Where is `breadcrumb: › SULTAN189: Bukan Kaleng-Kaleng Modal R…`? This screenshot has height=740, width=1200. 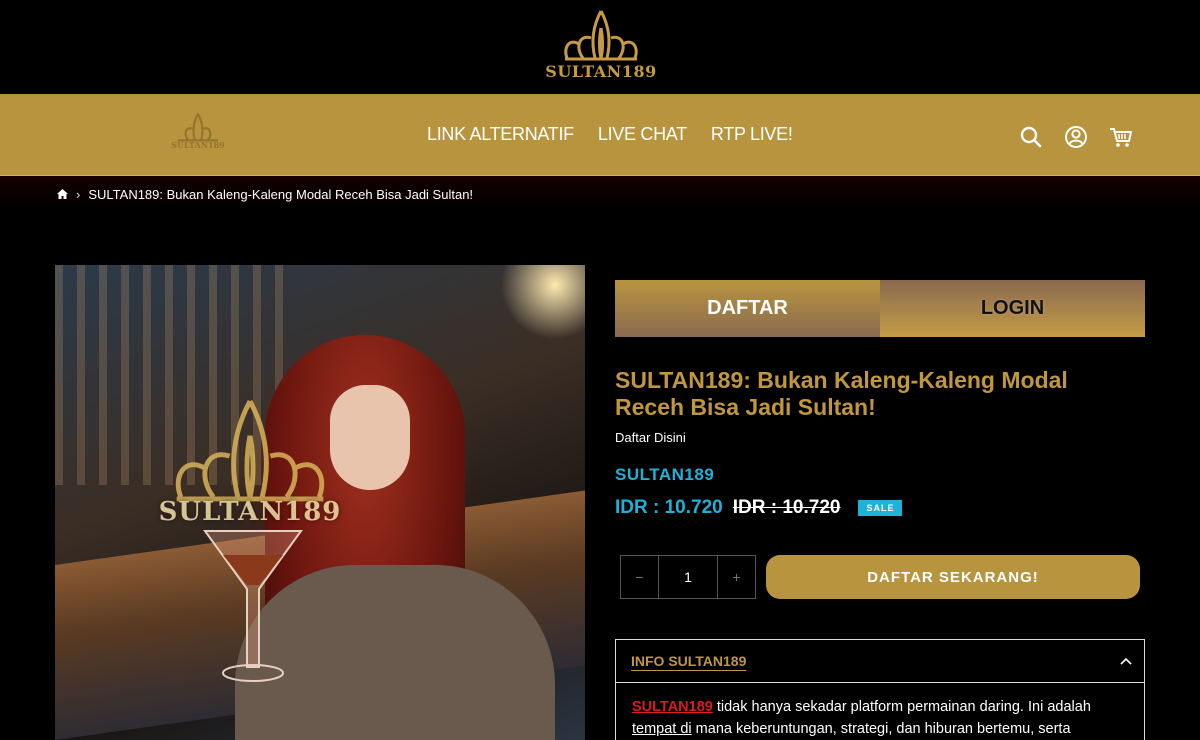 breadcrumb: › SULTAN189: Bukan Kaleng-Kaleng Modal R… is located at coordinates (600, 194).